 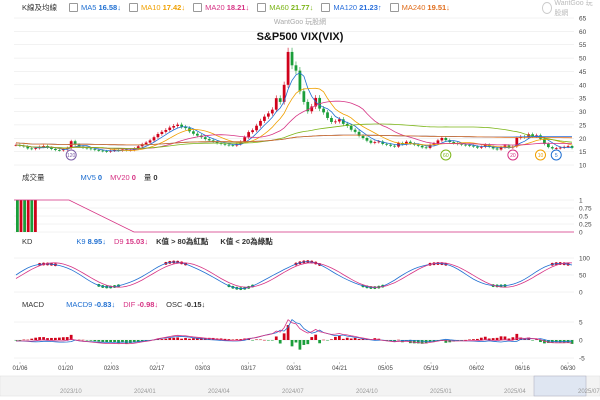 I want to click on ma-line-ma240, so click(x=294, y=140).